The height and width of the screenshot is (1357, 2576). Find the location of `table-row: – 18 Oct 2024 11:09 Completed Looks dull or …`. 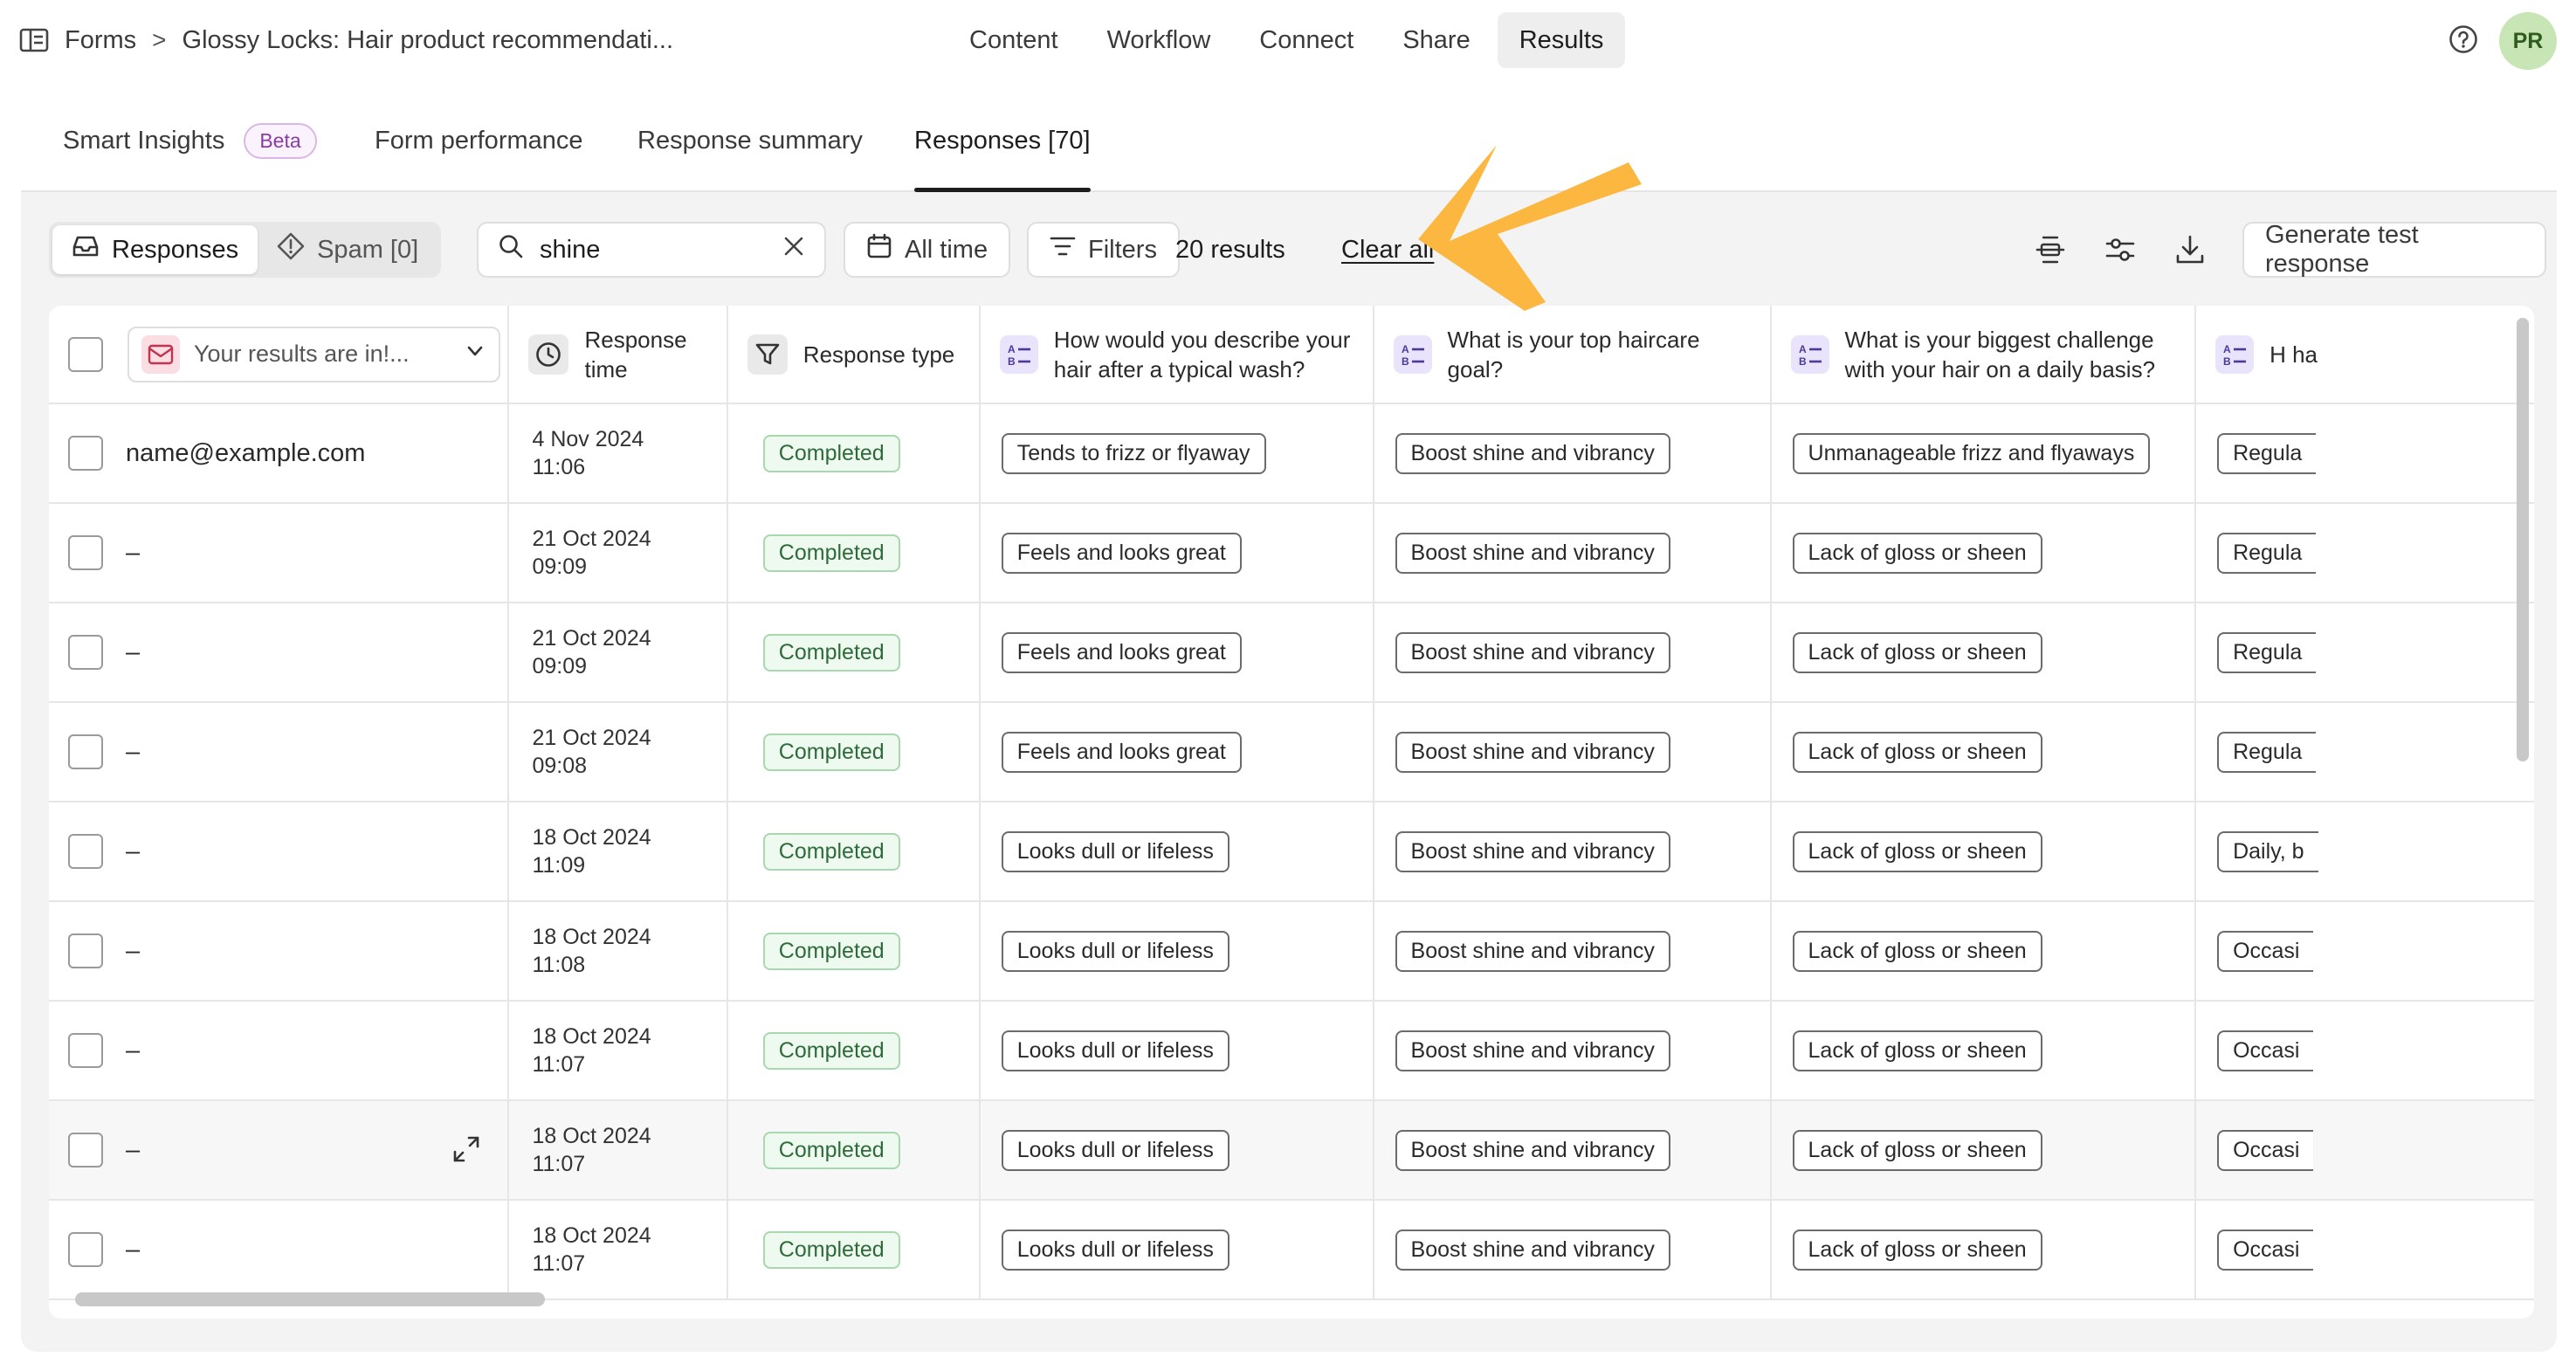

table-row: – 18 Oct 2024 11:09 Completed Looks dull or … is located at coordinates (1291, 852).